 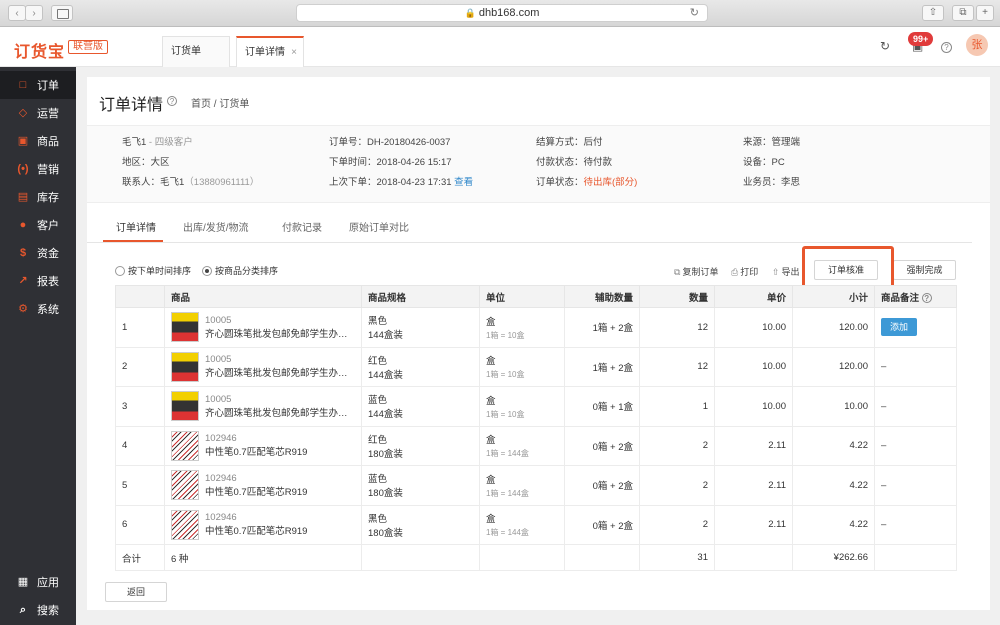 I want to click on last-order-time: 上次下单：2018-04-23 17:31, so click(x=390, y=182).